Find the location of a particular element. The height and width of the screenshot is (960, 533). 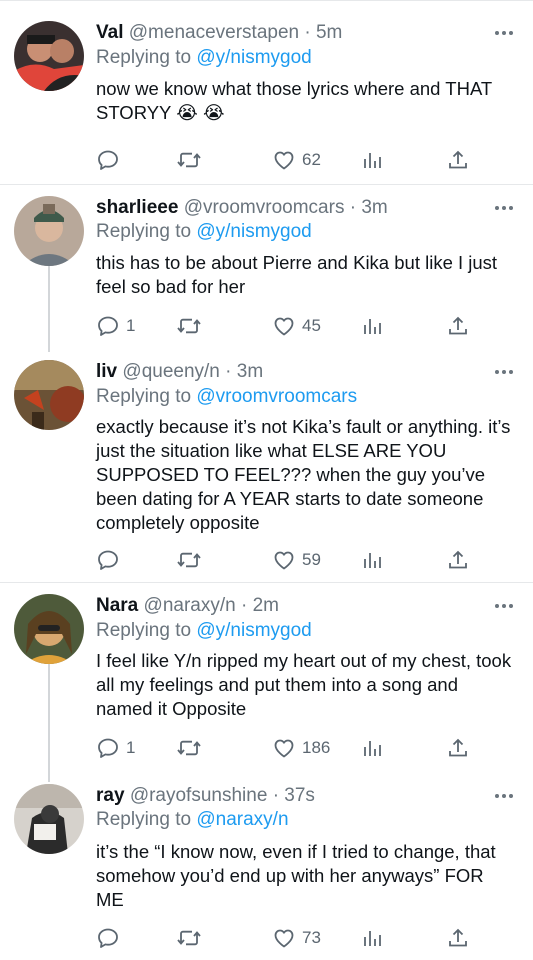

like-count: 45 is located at coordinates (311, 325).